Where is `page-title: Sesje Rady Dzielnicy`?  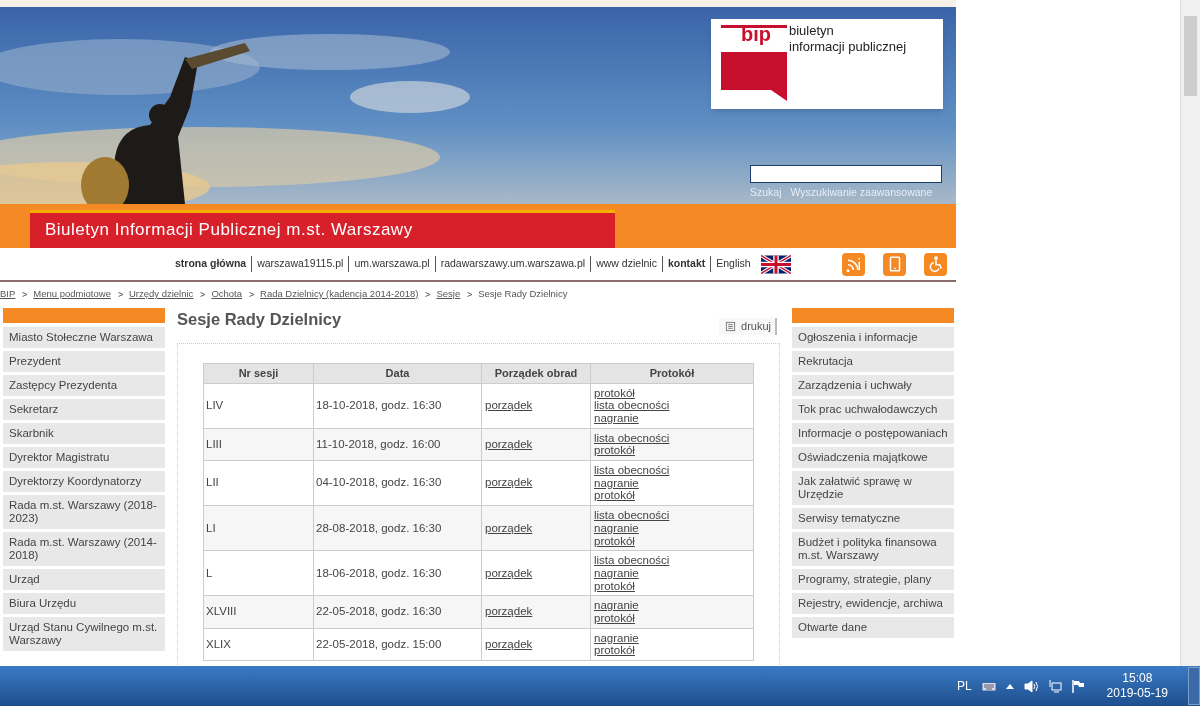 page-title: Sesje Rady Dzielnicy is located at coordinates (259, 319).